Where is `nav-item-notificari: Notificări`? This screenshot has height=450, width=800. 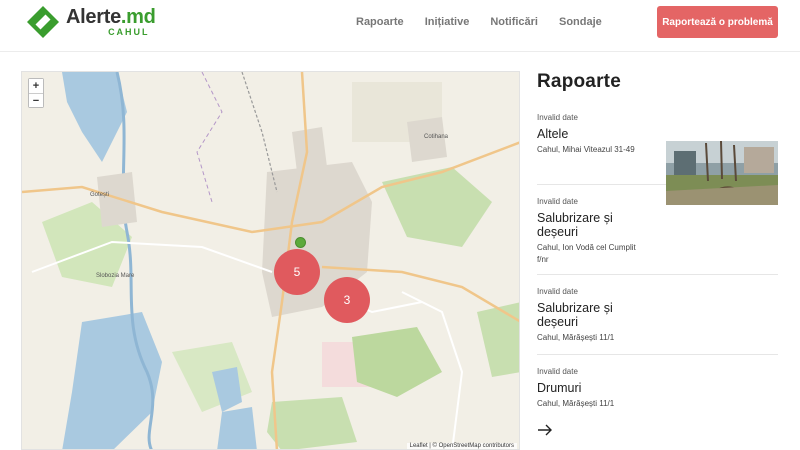 nav-item-notificari: Notificări is located at coordinates (514, 22).